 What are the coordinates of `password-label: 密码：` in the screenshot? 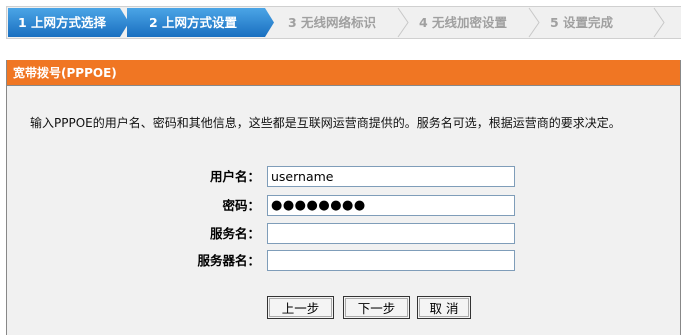 It's located at (241, 205).